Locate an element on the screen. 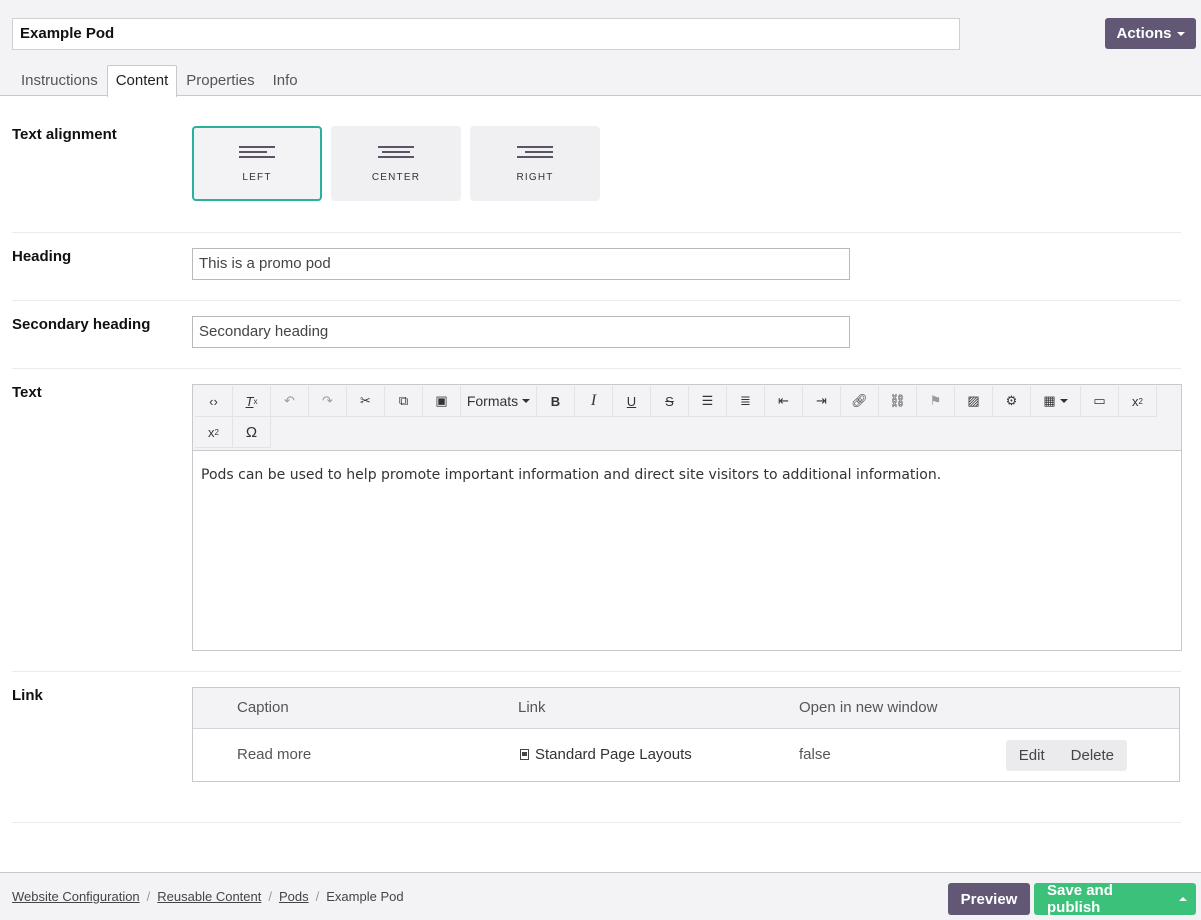 This screenshot has width=1201, height=920. link-icon: 🔗︎ is located at coordinates (860, 401).